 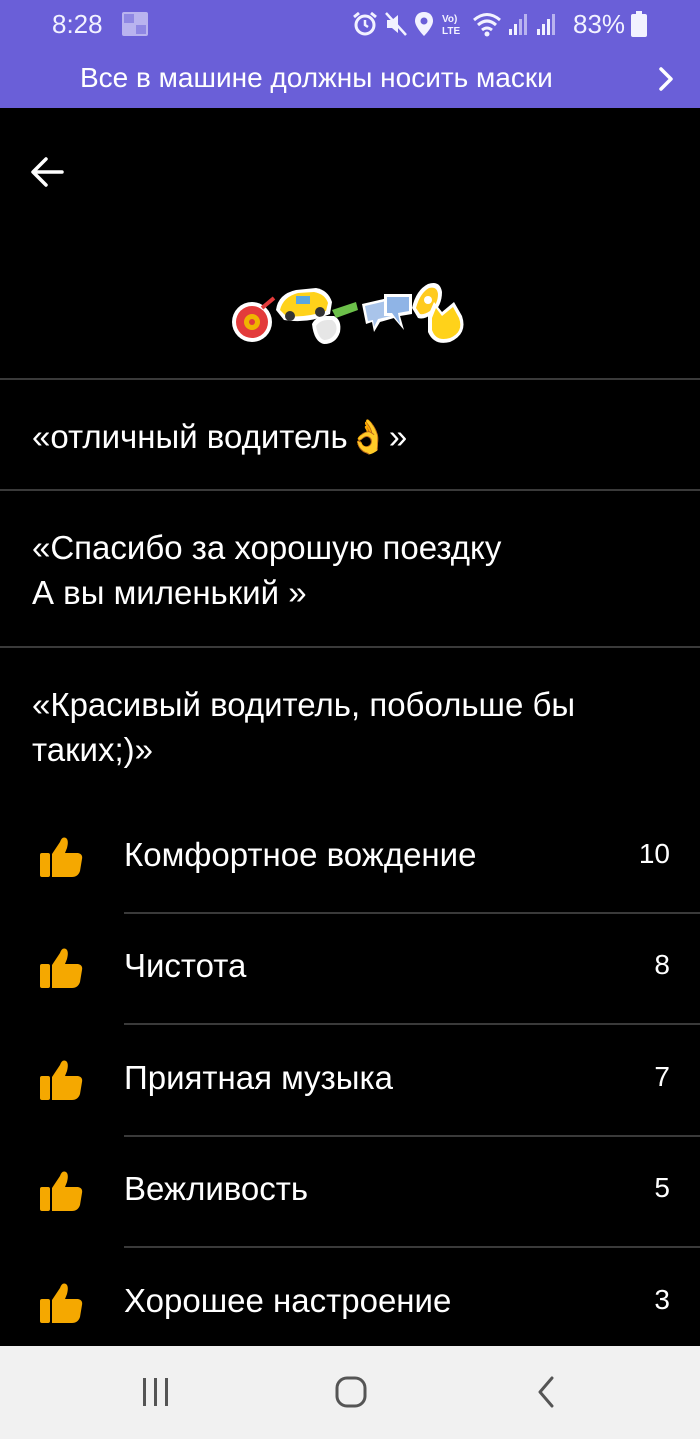 What do you see at coordinates (156, 1392) in the screenshot?
I see `recent-apps-icon` at bounding box center [156, 1392].